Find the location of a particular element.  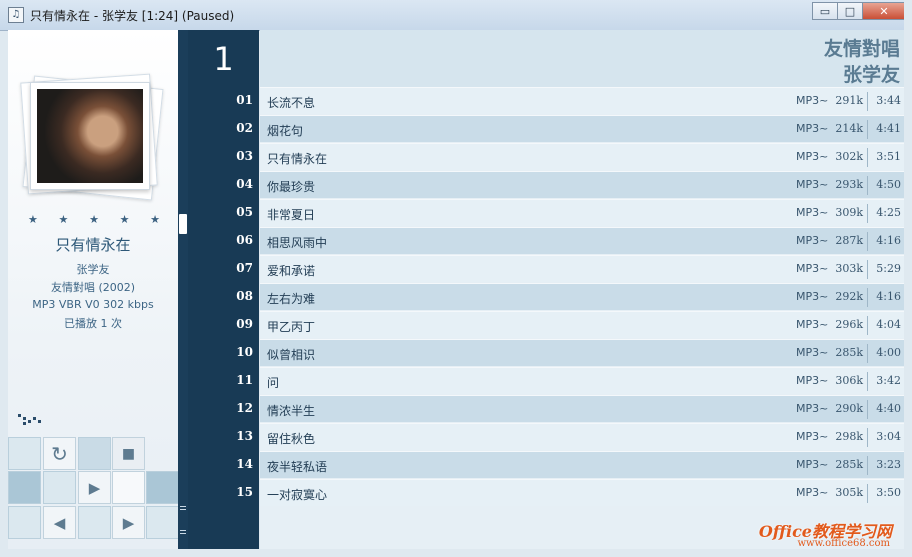

stop-button: ■ is located at coordinates (128, 453).